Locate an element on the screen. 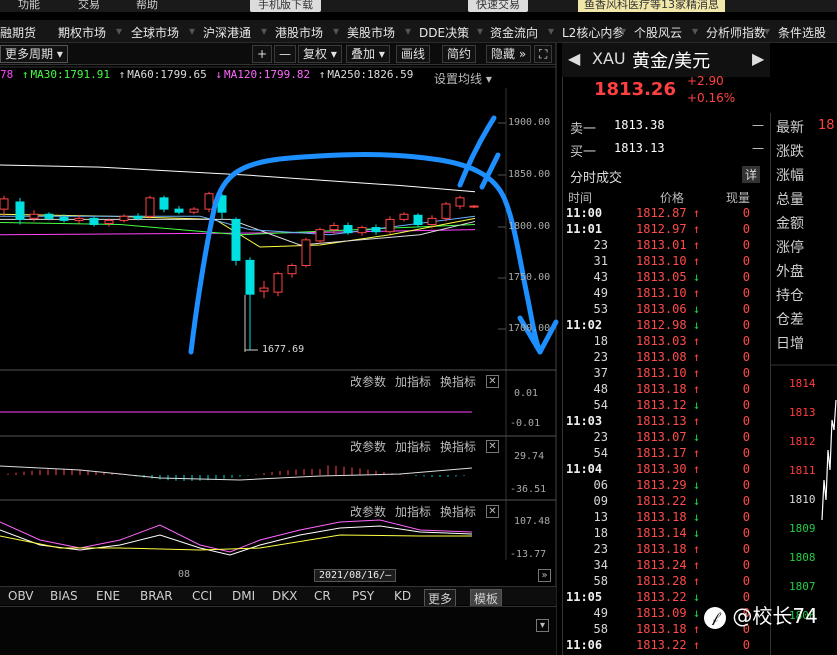 The image size is (837, 655). col-price: 价格 is located at coordinates (672, 198).